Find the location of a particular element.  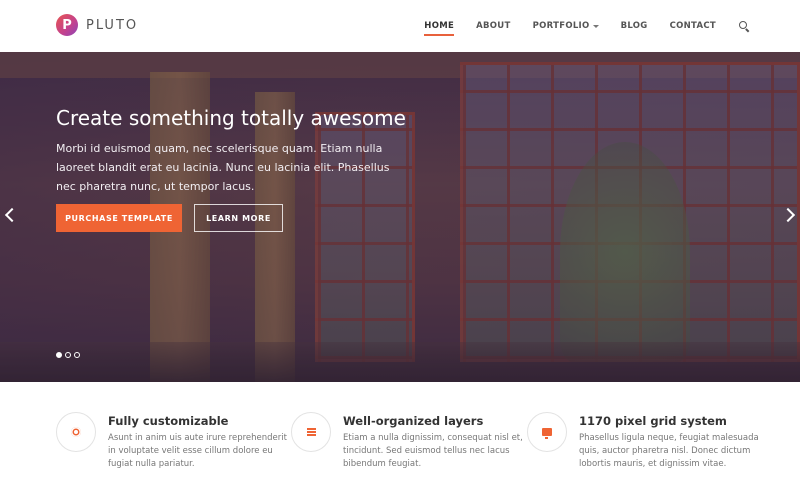

nav-item-home: HOME is located at coordinates (439, 26).